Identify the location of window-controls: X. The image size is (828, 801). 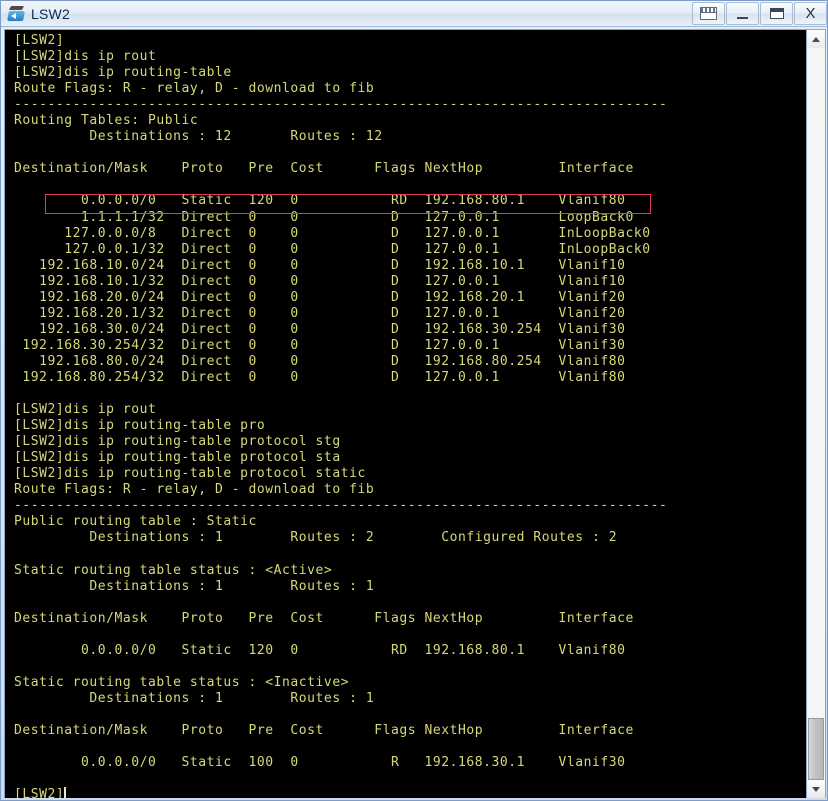
(759, 13).